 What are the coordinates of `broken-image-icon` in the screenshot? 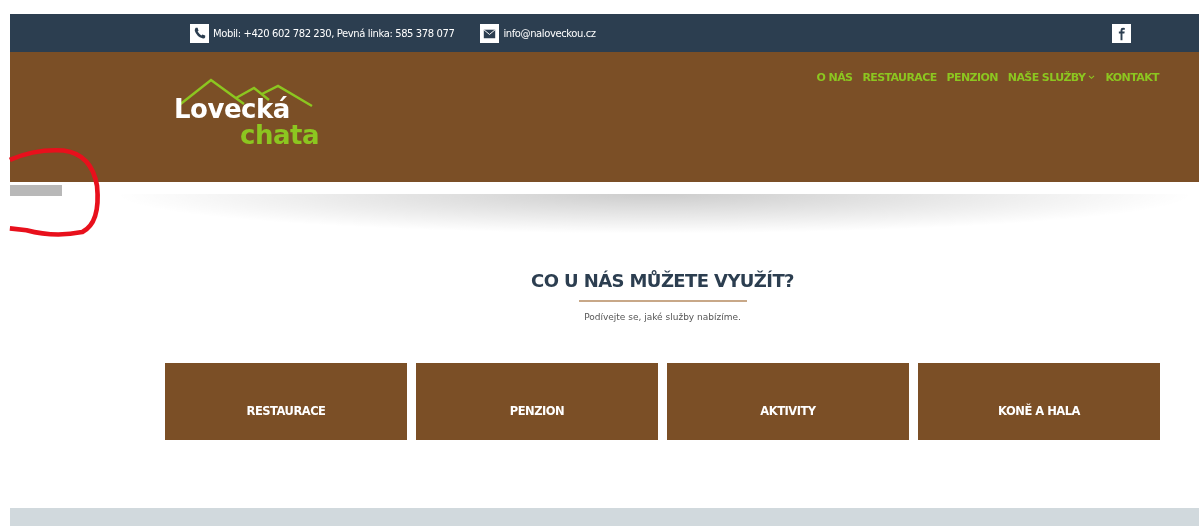 It's located at (36, 190).